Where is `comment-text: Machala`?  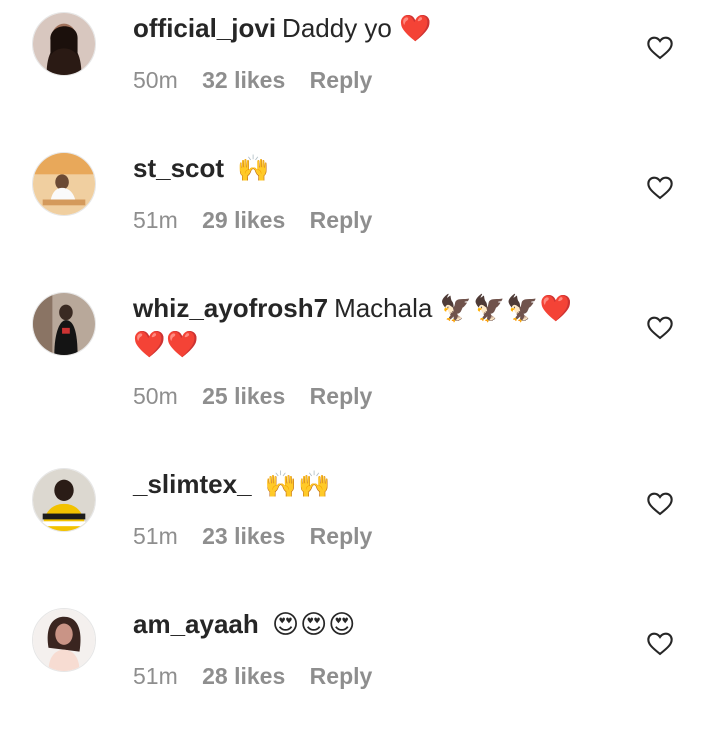 comment-text: Machala is located at coordinates (383, 308).